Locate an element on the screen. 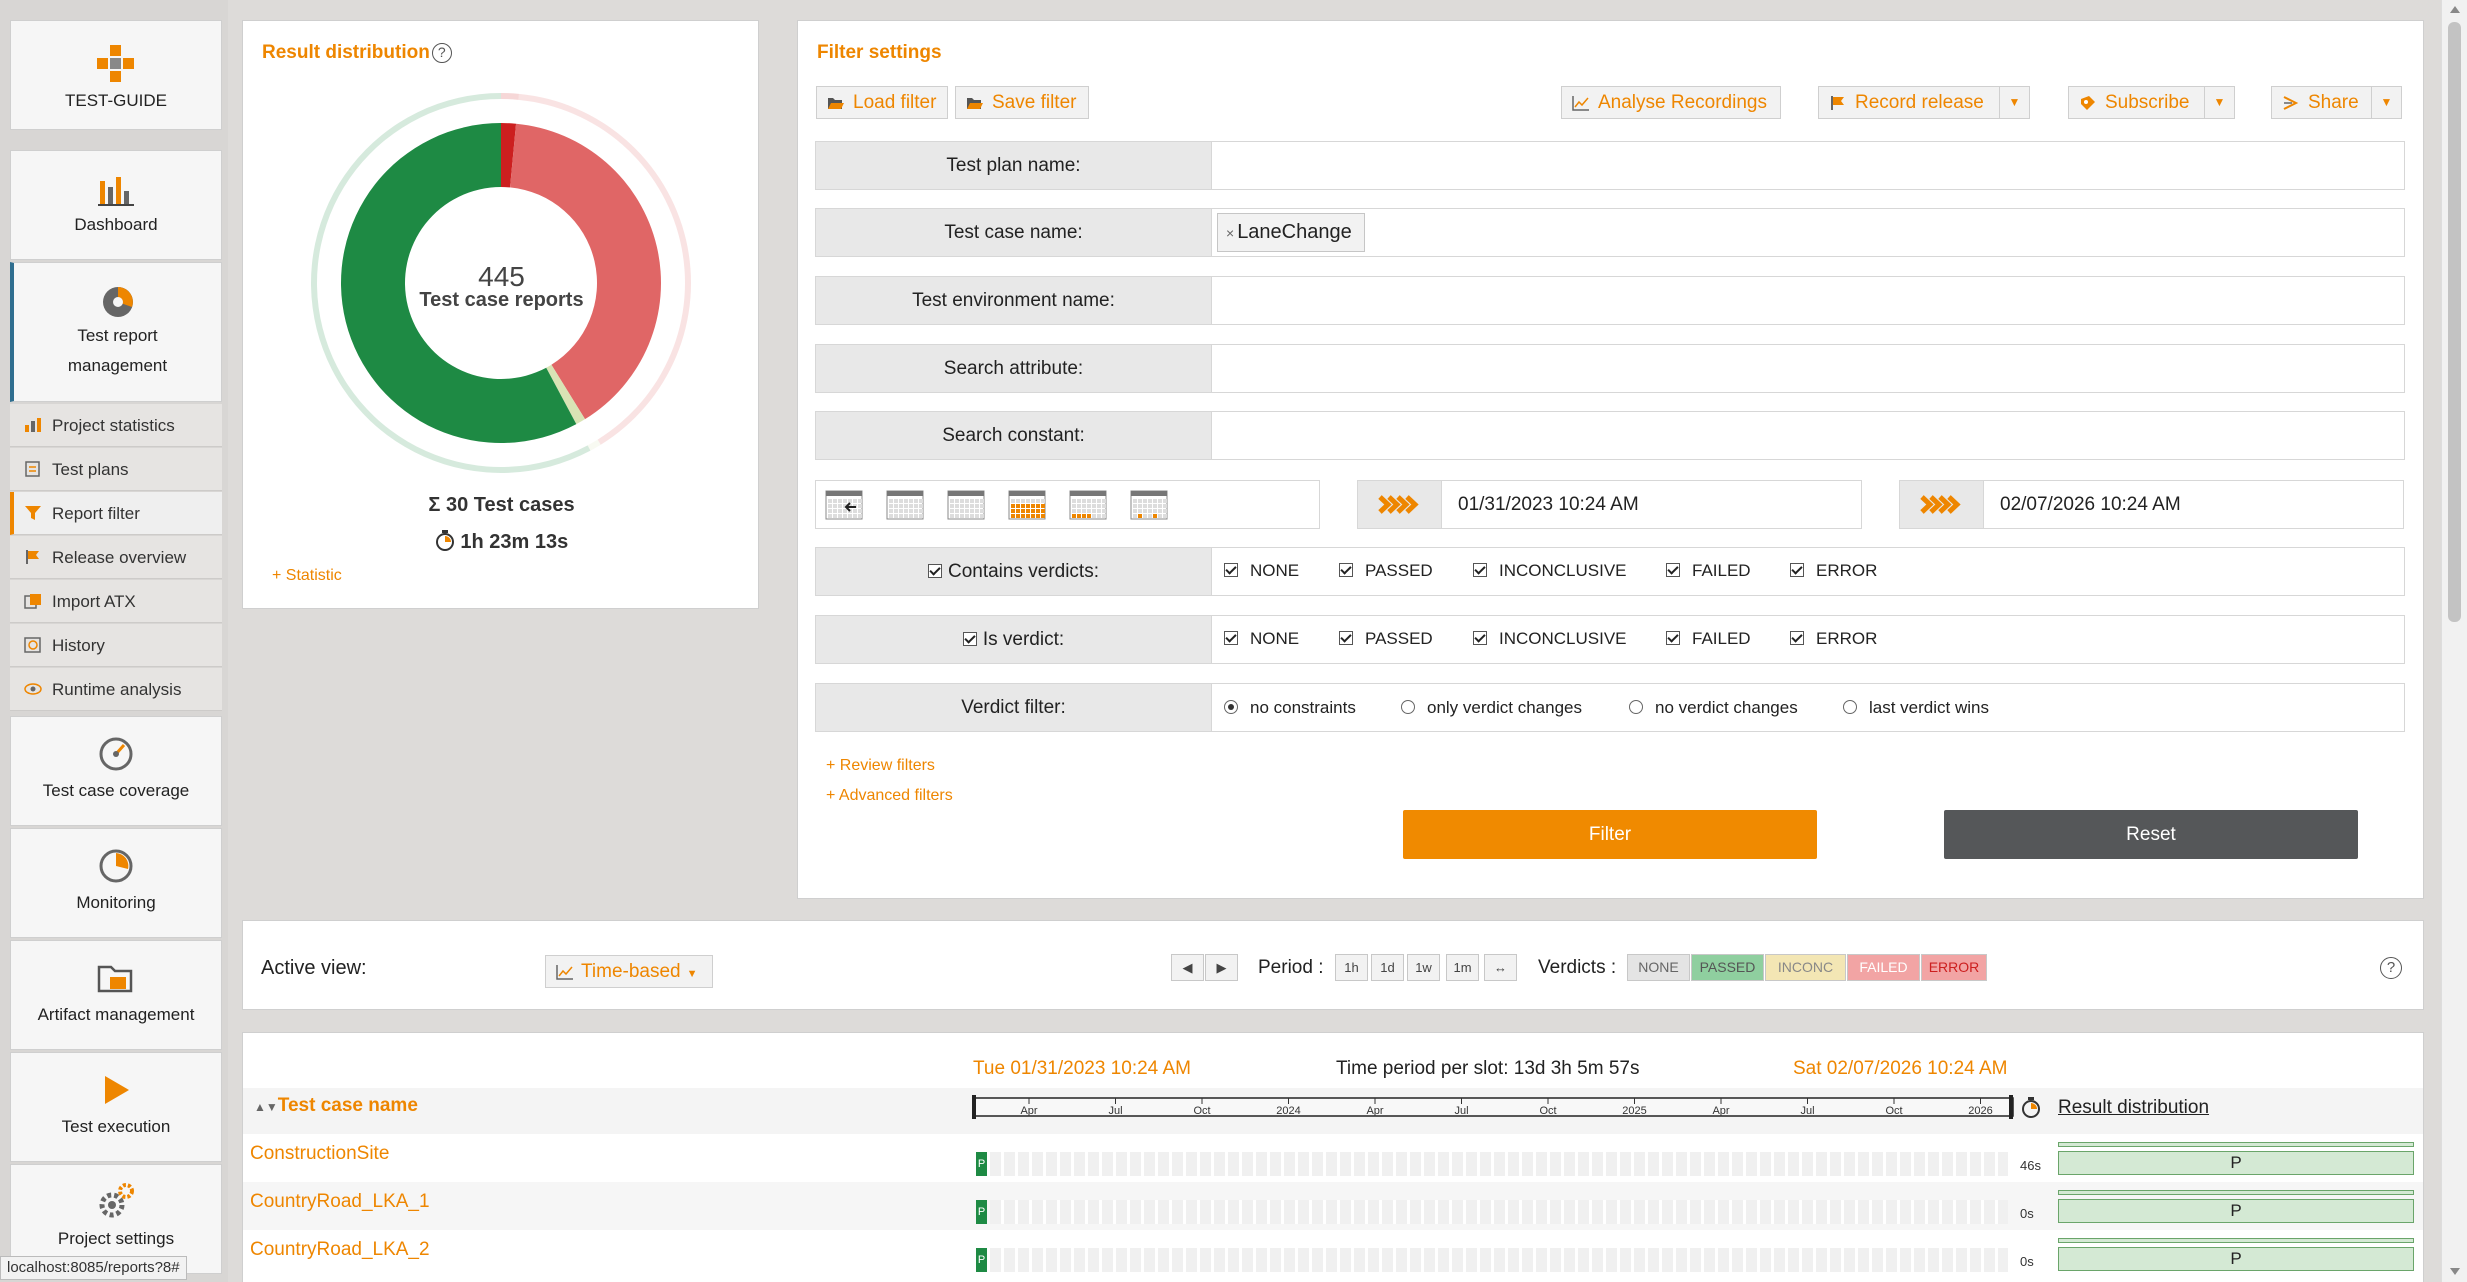 This screenshot has height=1282, width=2467. calendar-year-icon is located at coordinates (1149, 505).